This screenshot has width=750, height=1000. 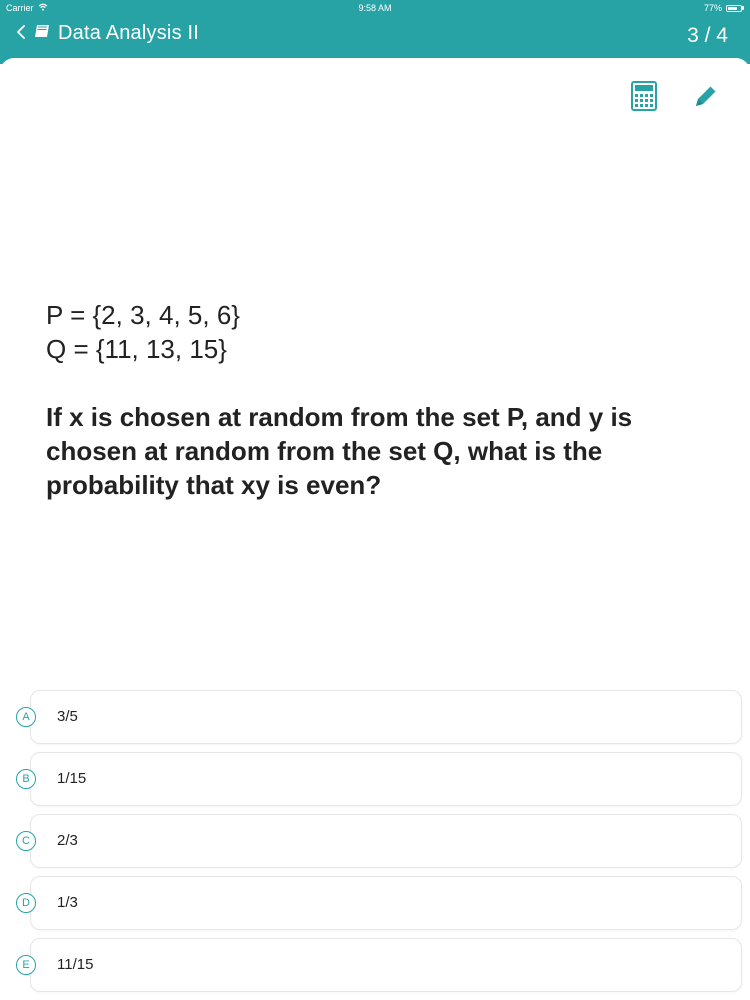 I want to click on battery-icon, so click(x=735, y=8).